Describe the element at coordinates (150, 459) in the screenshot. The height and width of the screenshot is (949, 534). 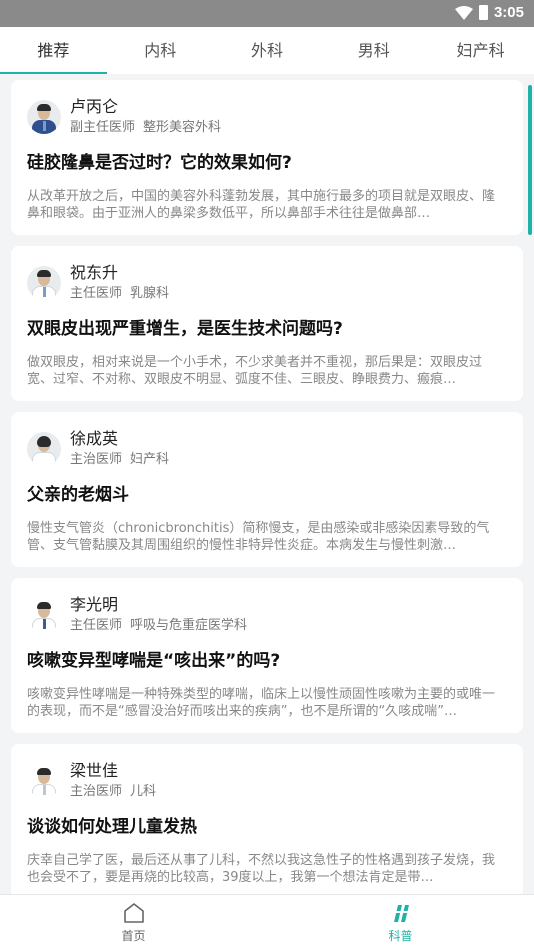
I see `doctor-department: 妇产科` at that location.